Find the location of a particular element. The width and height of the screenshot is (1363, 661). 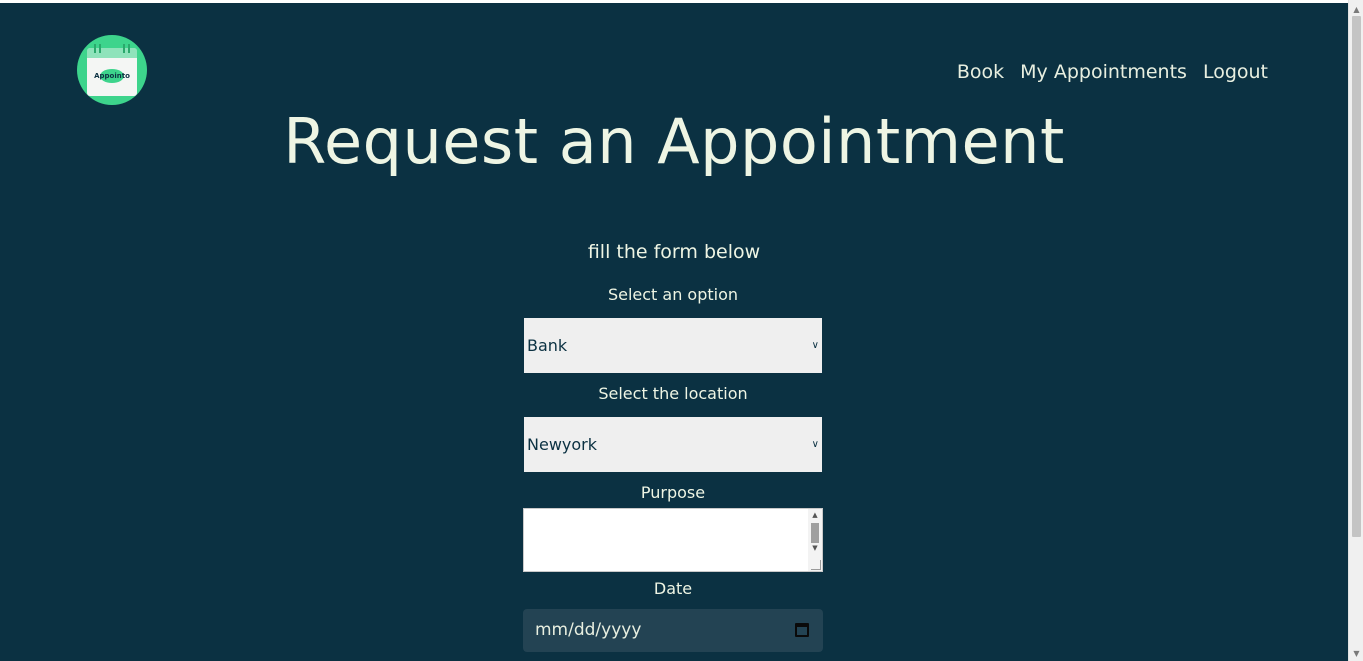

page-scrollbar: ▲ ▼ is located at coordinates (1355, 330).